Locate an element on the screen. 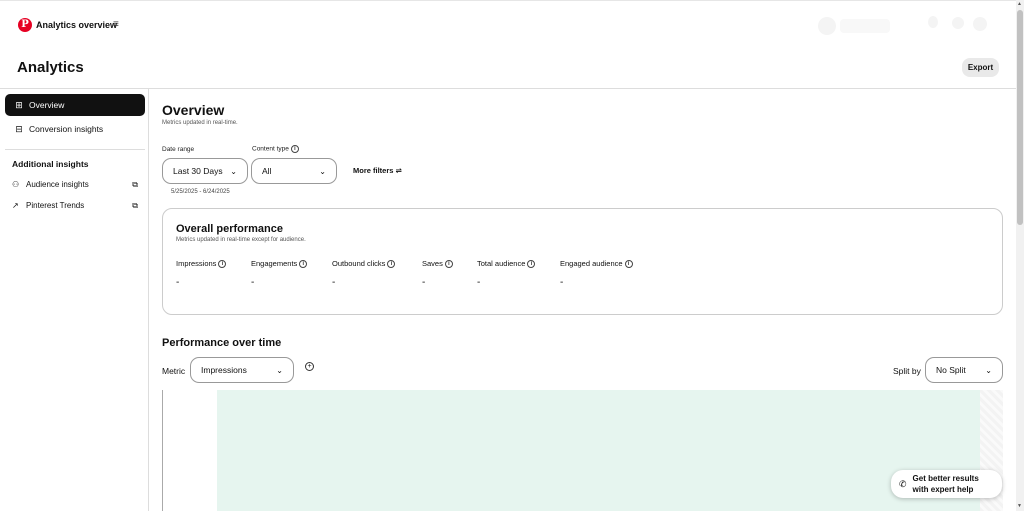 Image resolution: width=1024 pixels, height=511 pixels. expert-help-line-1: Get better results is located at coordinates (945, 478).